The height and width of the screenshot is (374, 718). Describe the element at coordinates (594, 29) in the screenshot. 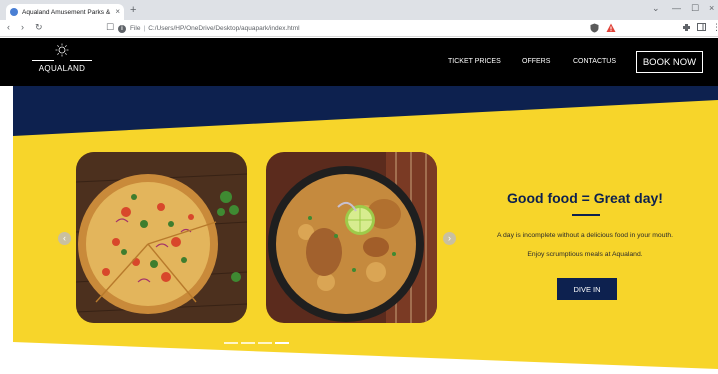

I see `shield-icon` at that location.